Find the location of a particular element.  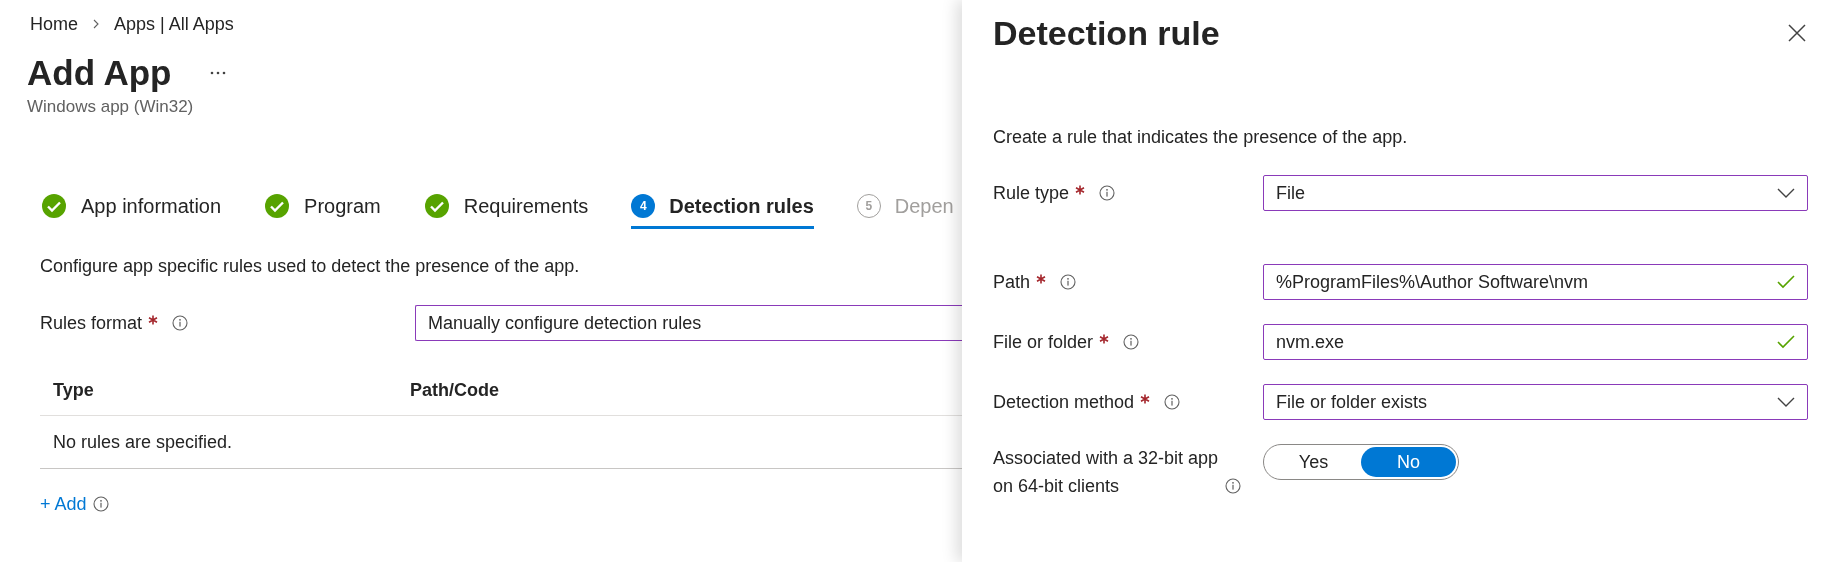

panel-title: Detection rule is located at coordinates (1106, 33).